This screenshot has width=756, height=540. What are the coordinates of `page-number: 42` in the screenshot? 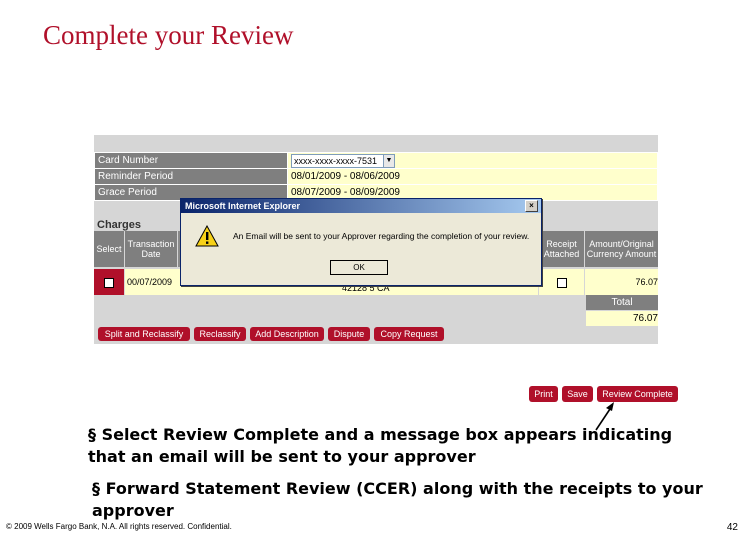 It's located at (732, 527).